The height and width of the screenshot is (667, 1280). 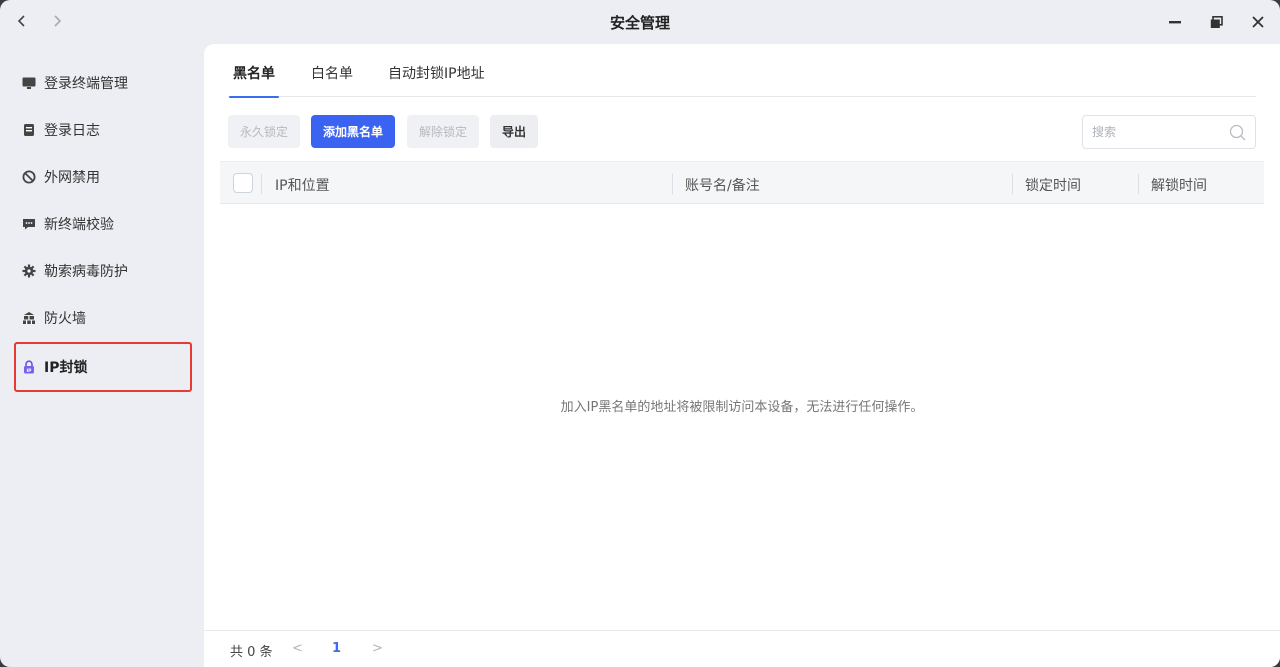 I want to click on close-icon, so click(x=1258, y=22).